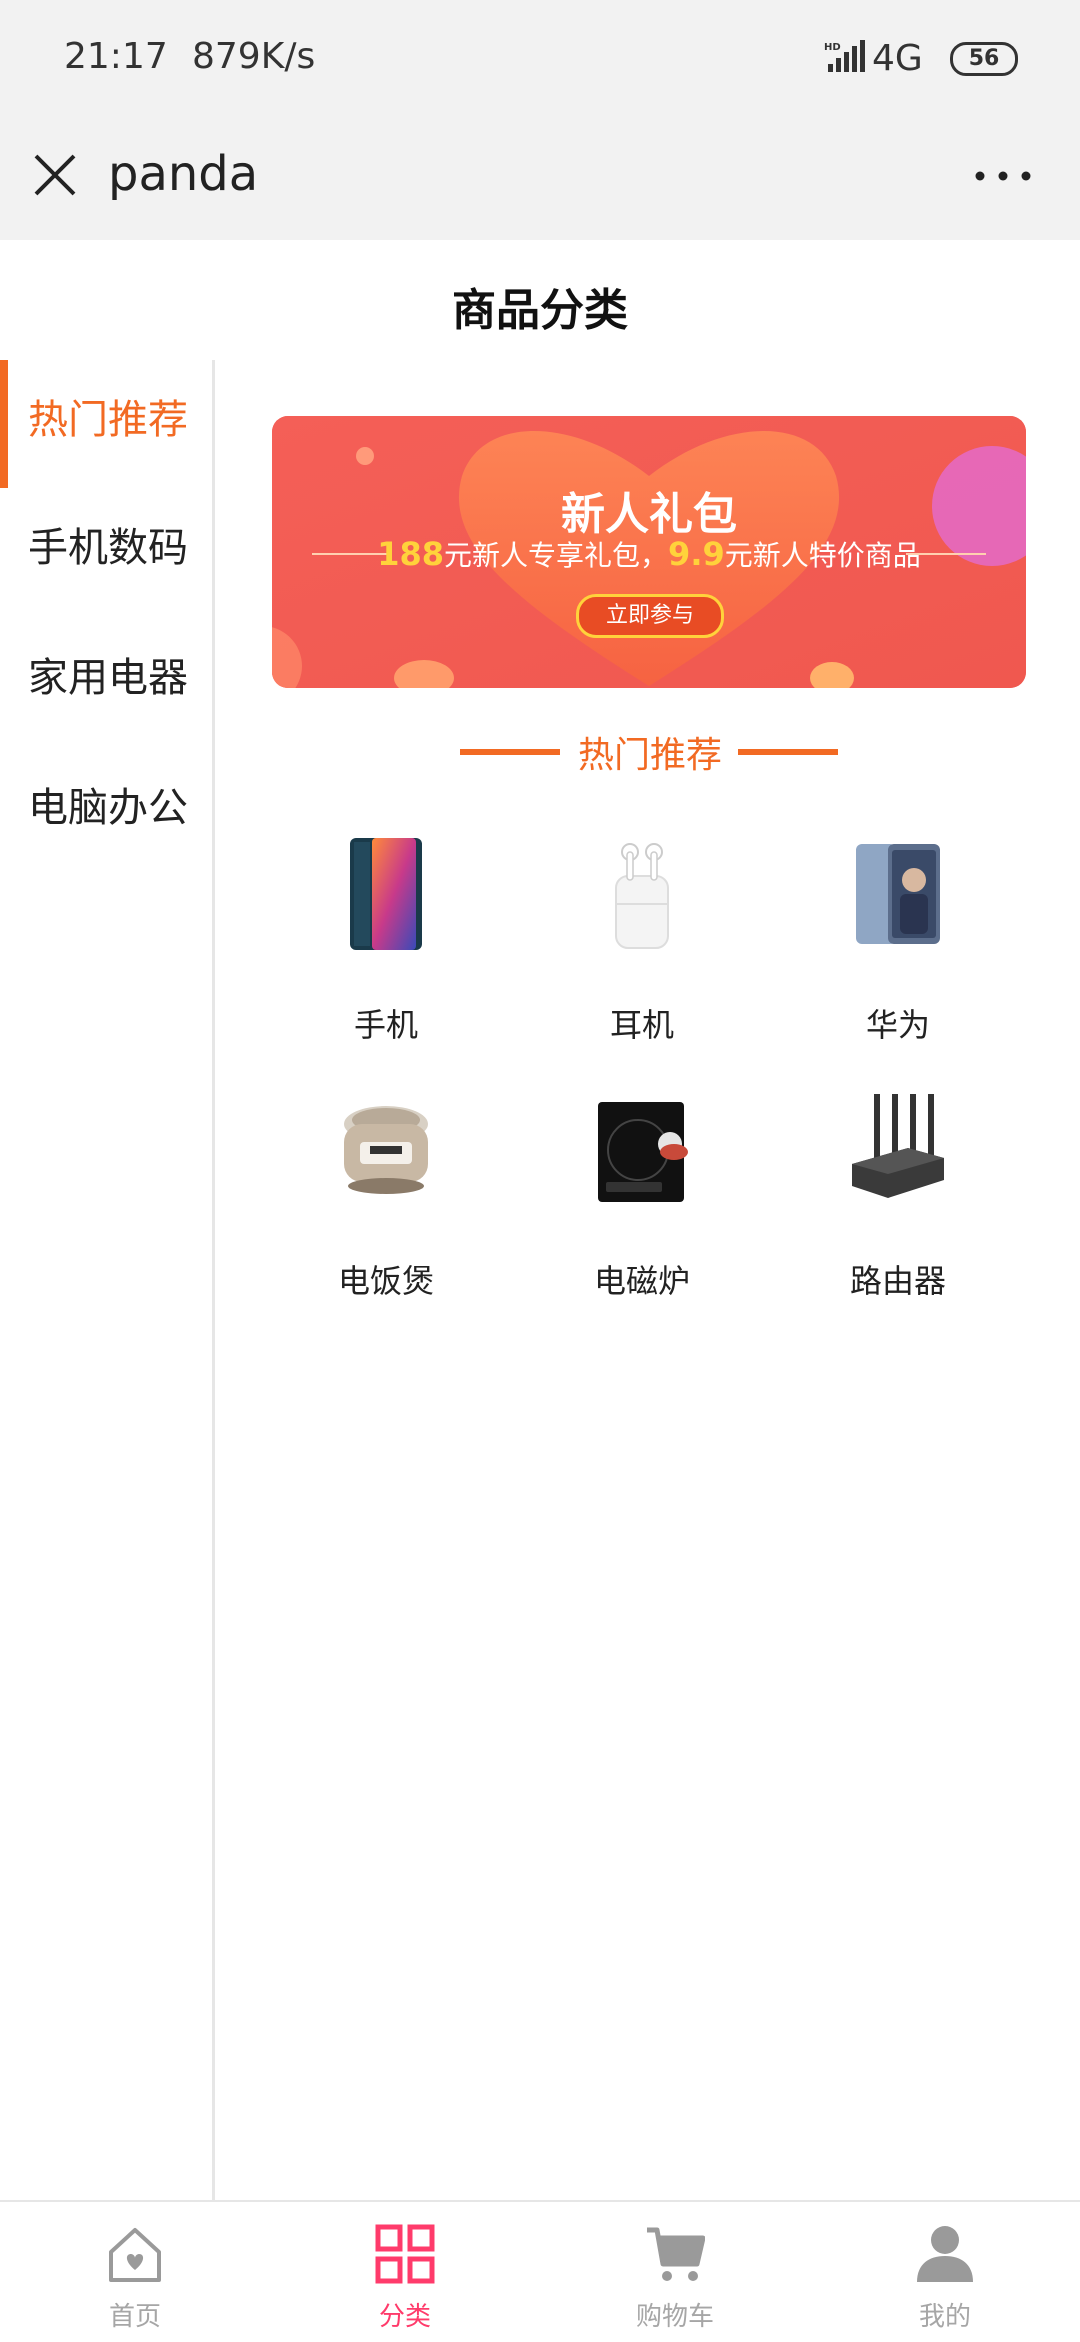  Describe the element at coordinates (116, 56) in the screenshot. I see `status-time: 21:17` at that location.